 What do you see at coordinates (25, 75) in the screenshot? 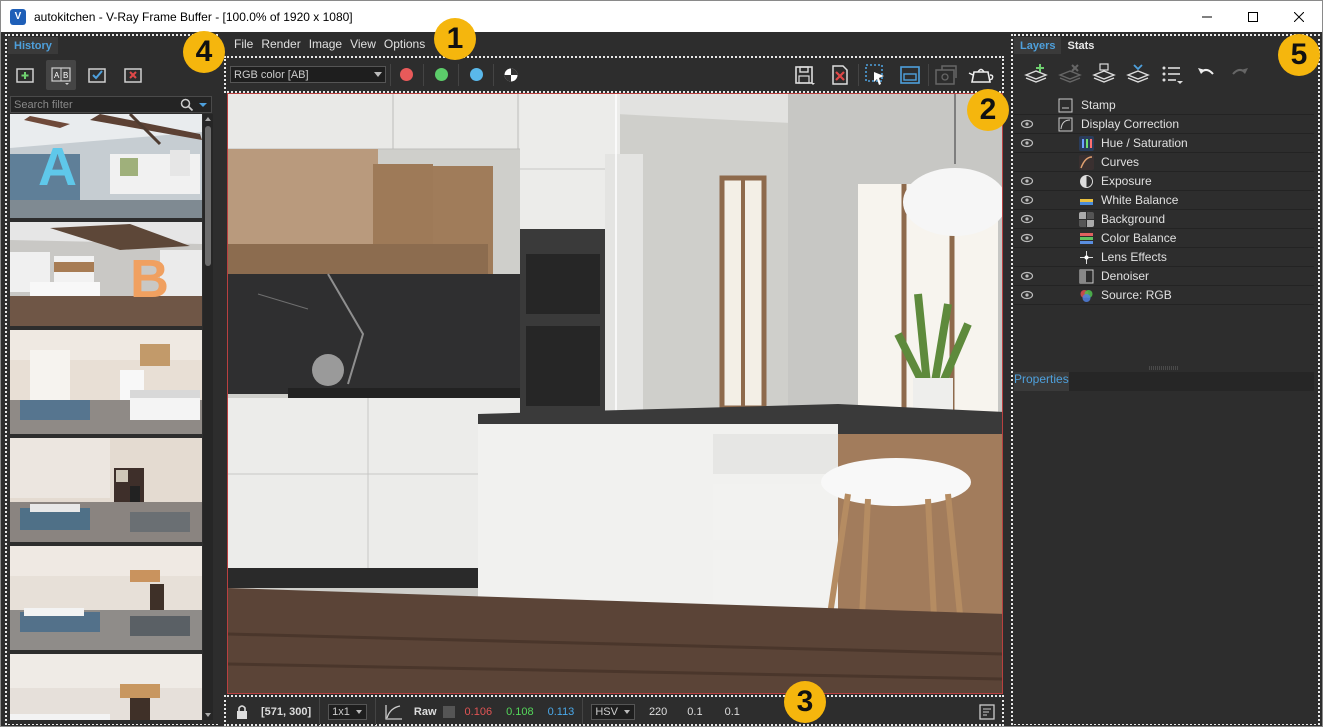
I see `save-to-history-button` at bounding box center [25, 75].